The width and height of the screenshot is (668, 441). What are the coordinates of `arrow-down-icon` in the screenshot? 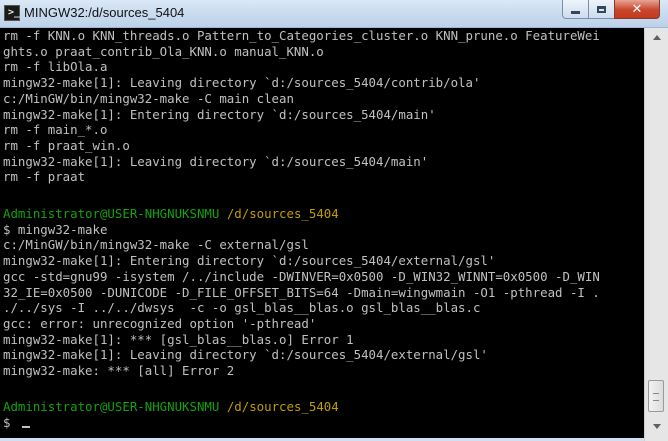 It's located at (656, 426).